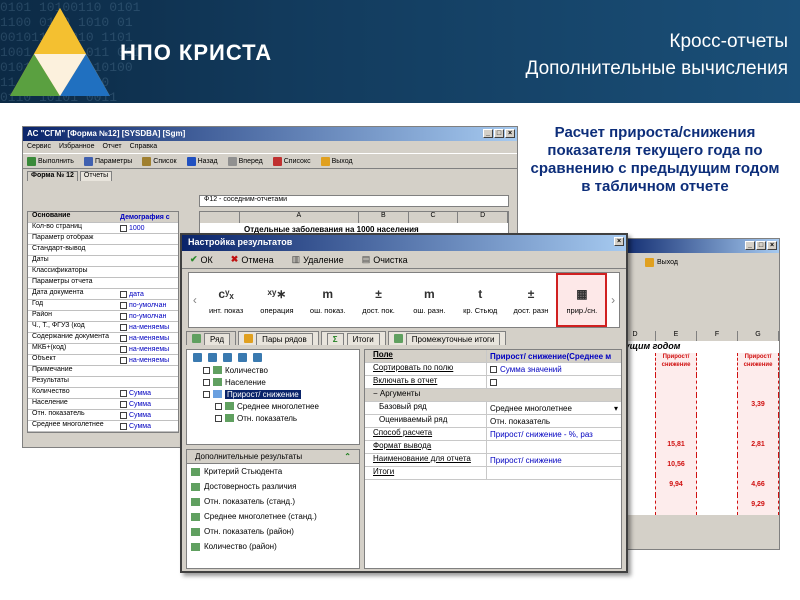 This screenshot has height=600, width=800. Describe the element at coordinates (299, 217) in the screenshot. I see `col-header-a: A` at that location.